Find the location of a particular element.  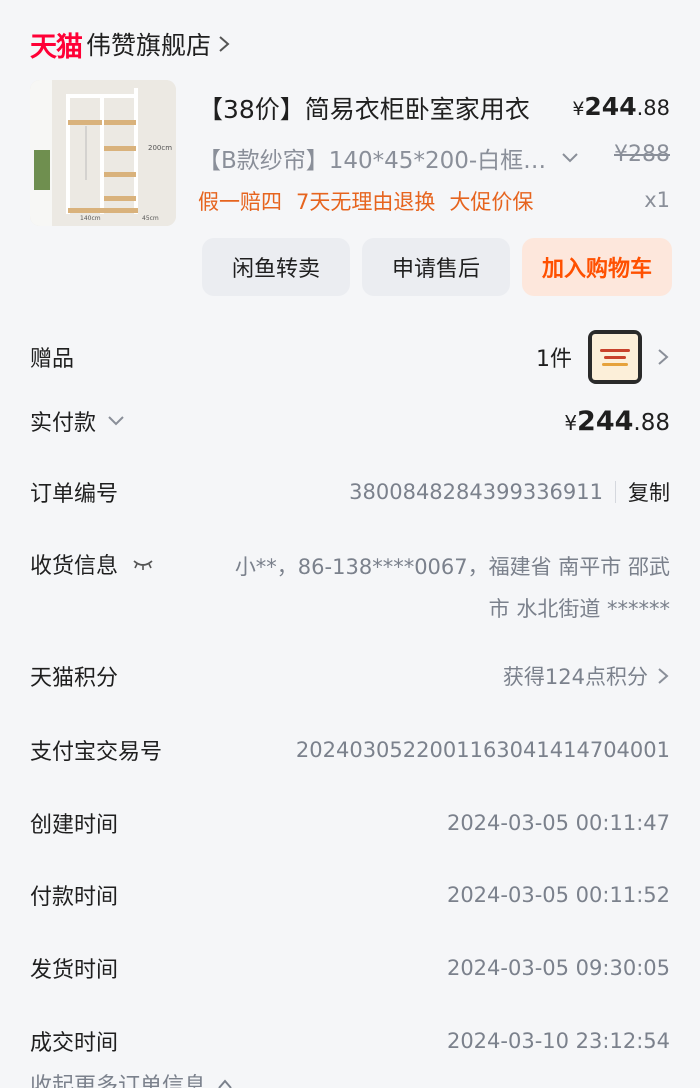

collapse-order-info-link: 收起更多订单信息 is located at coordinates (132, 1078).